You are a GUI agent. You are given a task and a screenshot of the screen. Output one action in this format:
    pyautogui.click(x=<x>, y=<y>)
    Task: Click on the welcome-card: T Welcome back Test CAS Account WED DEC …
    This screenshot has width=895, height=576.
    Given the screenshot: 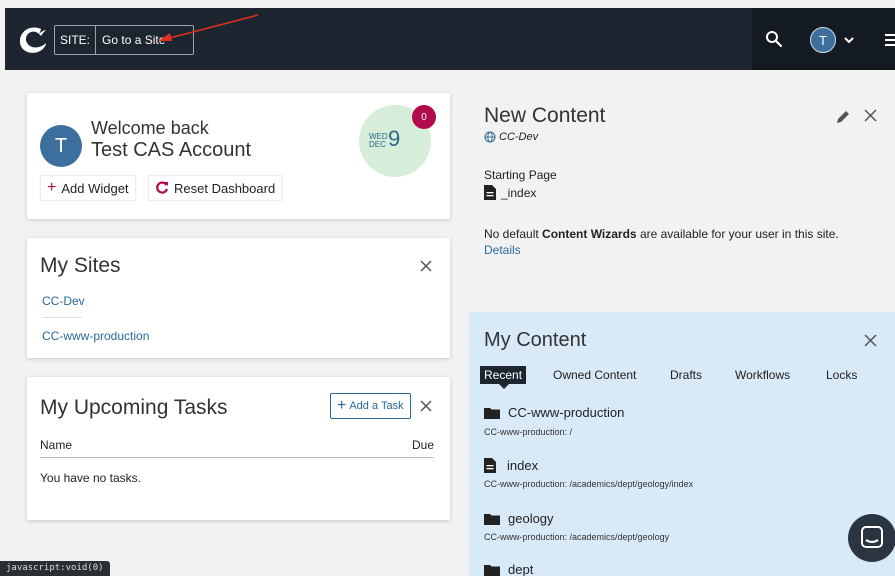 What is the action you would take?
    pyautogui.click(x=238, y=156)
    